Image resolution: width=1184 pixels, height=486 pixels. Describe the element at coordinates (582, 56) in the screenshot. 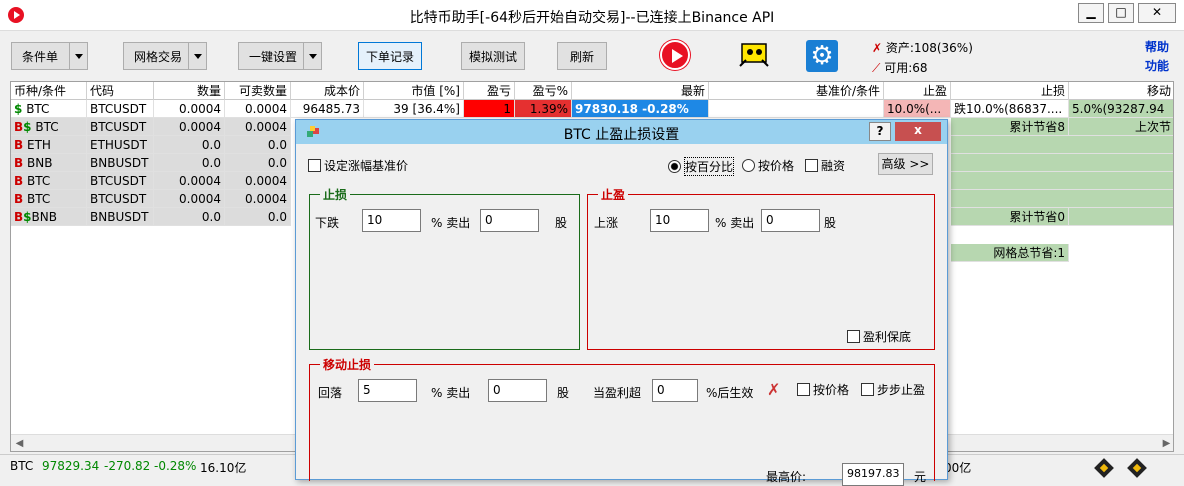

I see `refresh-button: 刷新` at that location.